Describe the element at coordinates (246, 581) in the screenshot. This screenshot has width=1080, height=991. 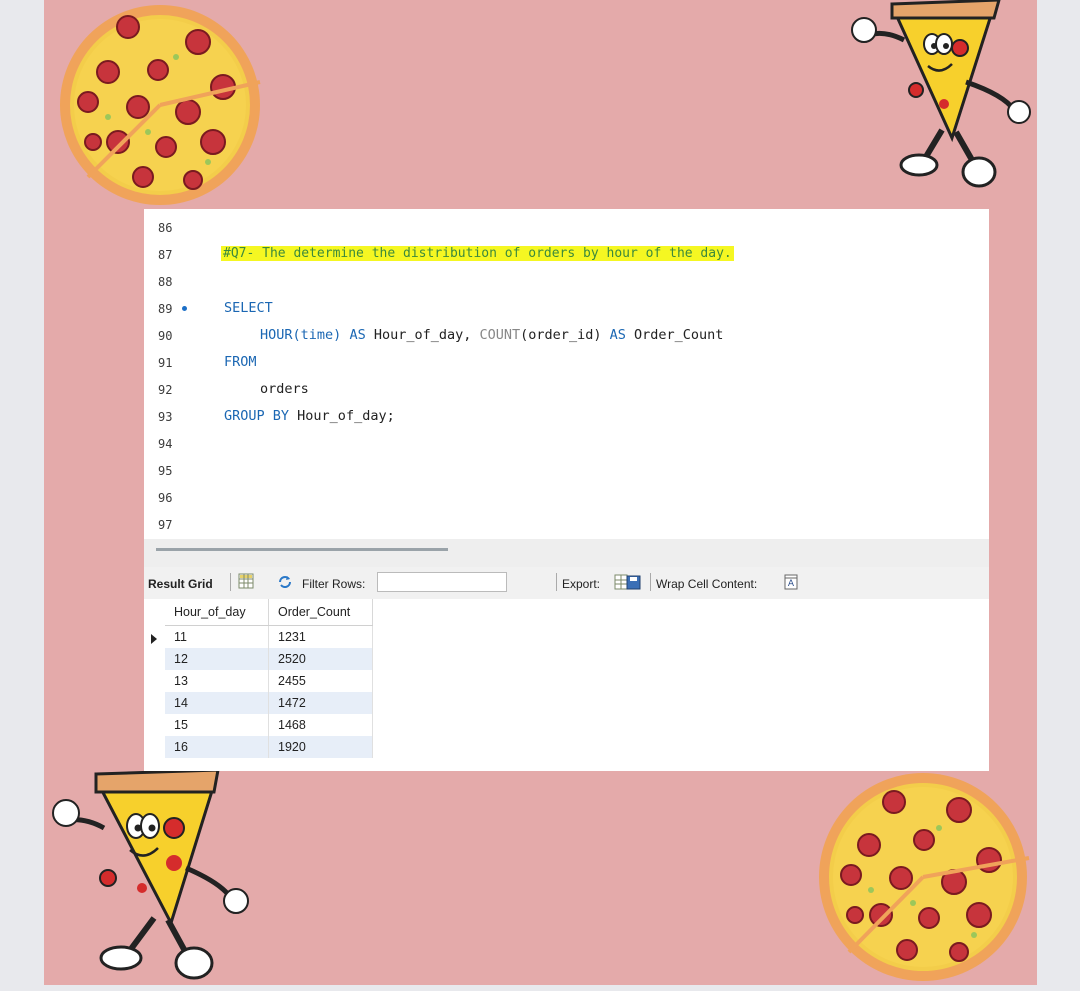
I see `grid-view-icon` at that location.